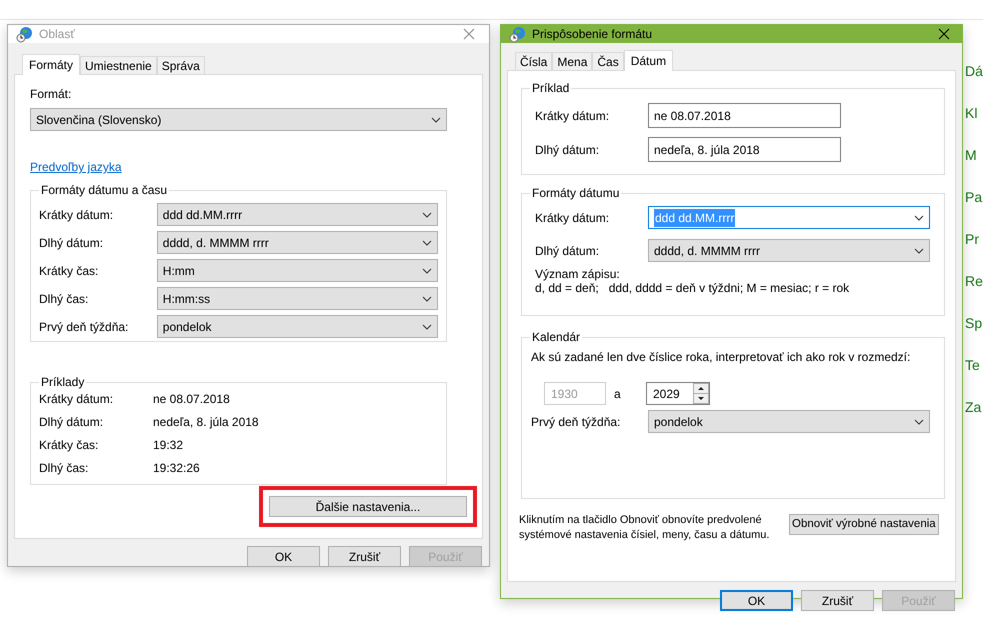 The image size is (983, 624). What do you see at coordinates (51, 94) in the screenshot?
I see `field-label: Formát:` at bounding box center [51, 94].